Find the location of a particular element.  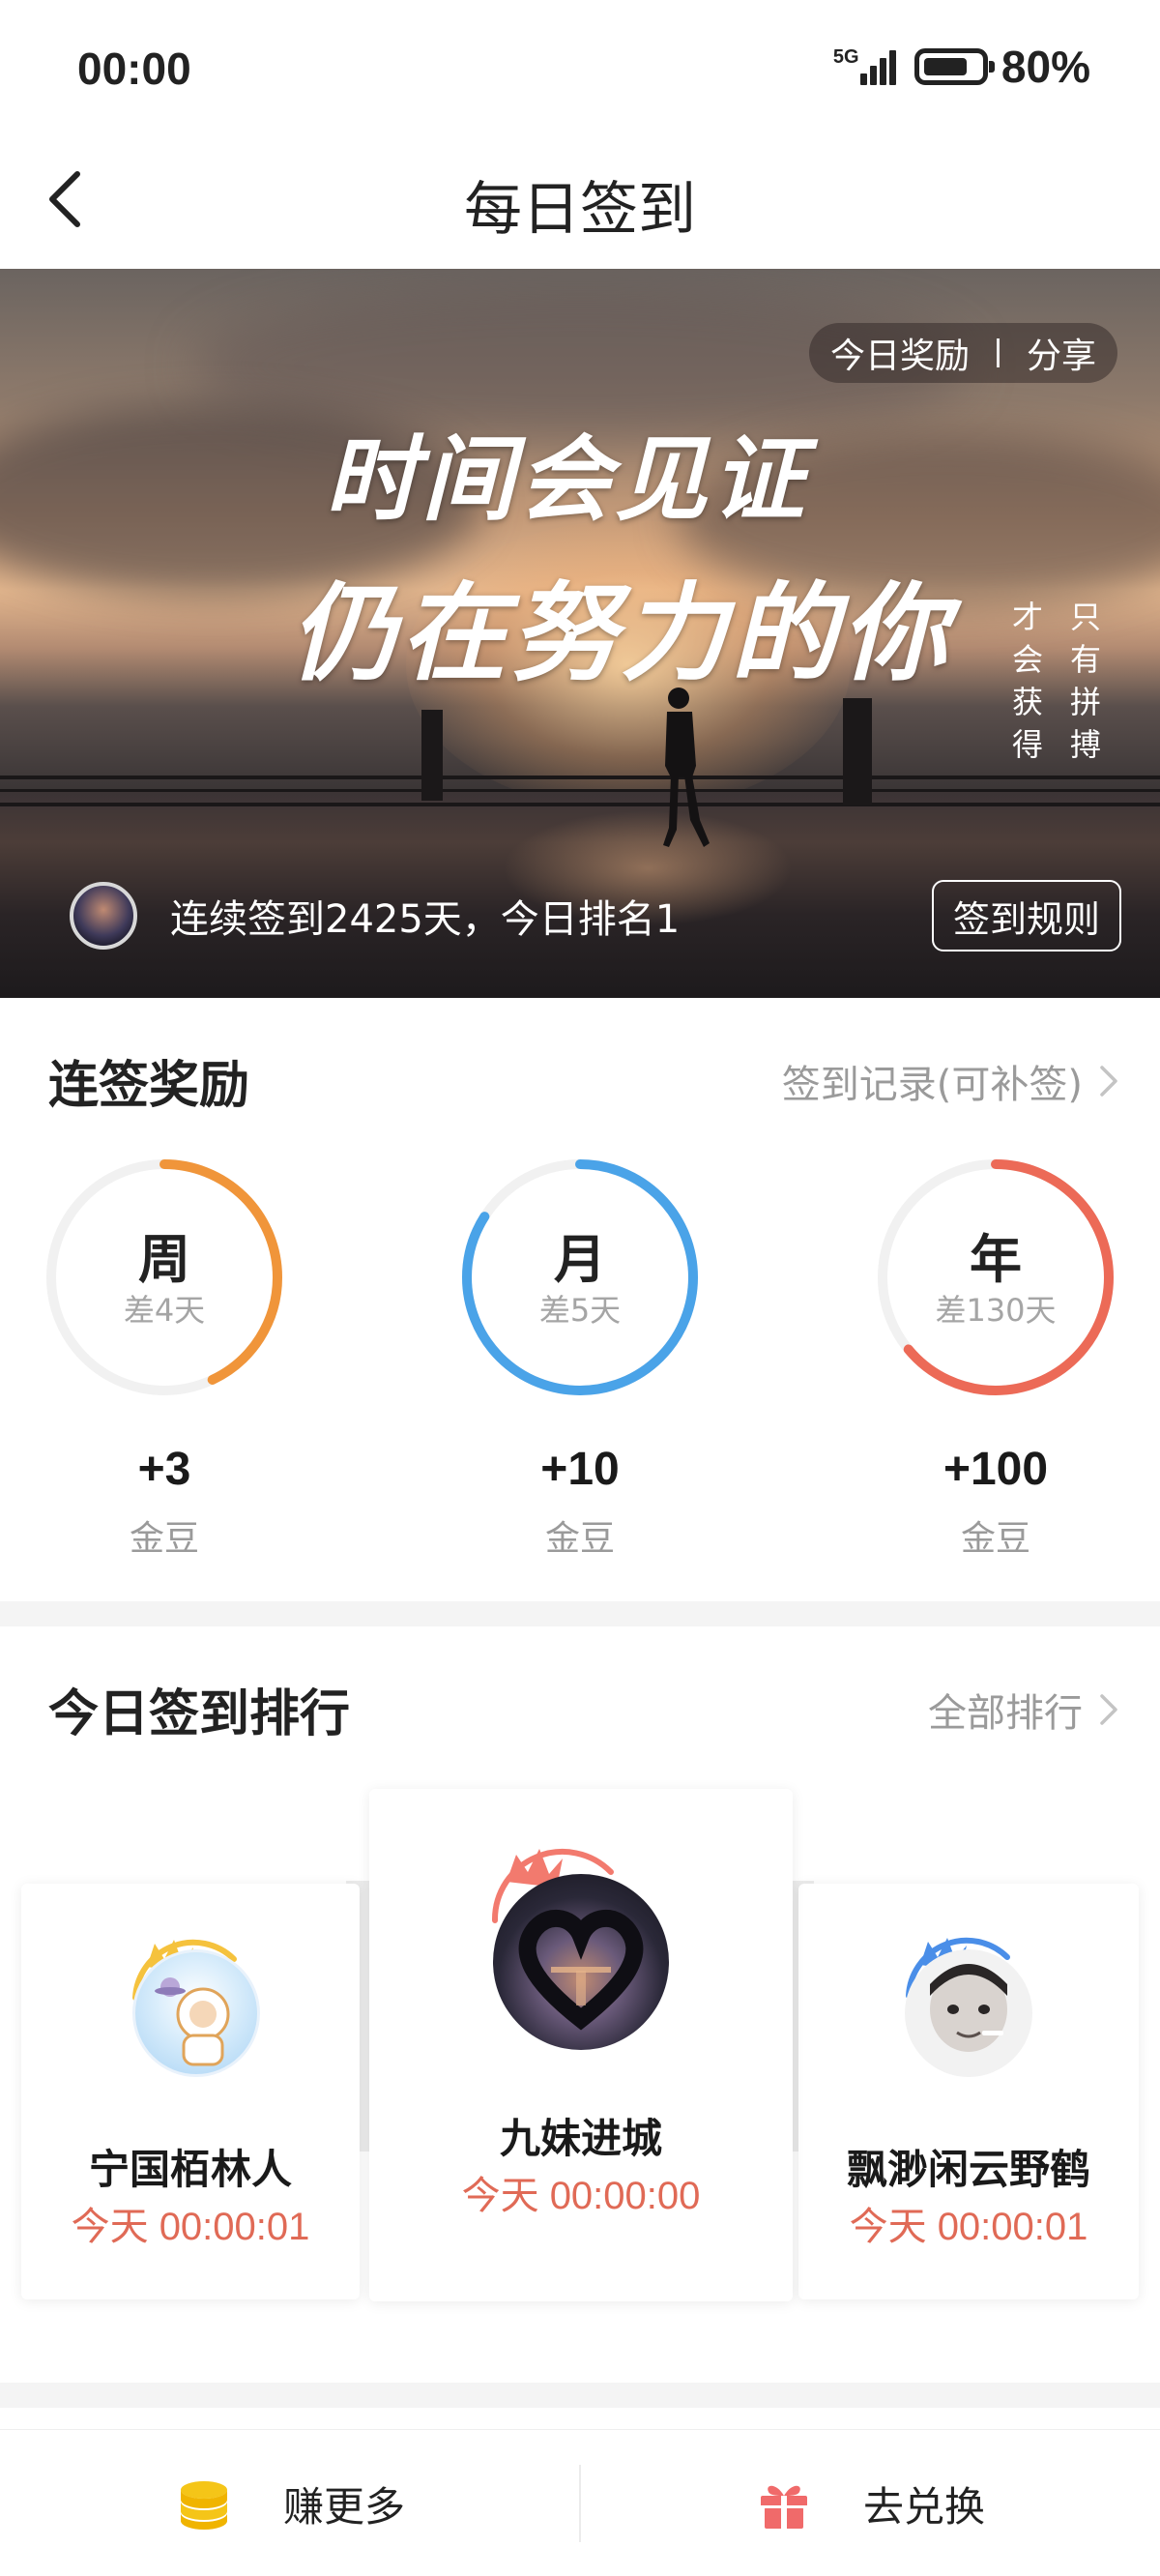

rank-3-avatar is located at coordinates (969, 2013).